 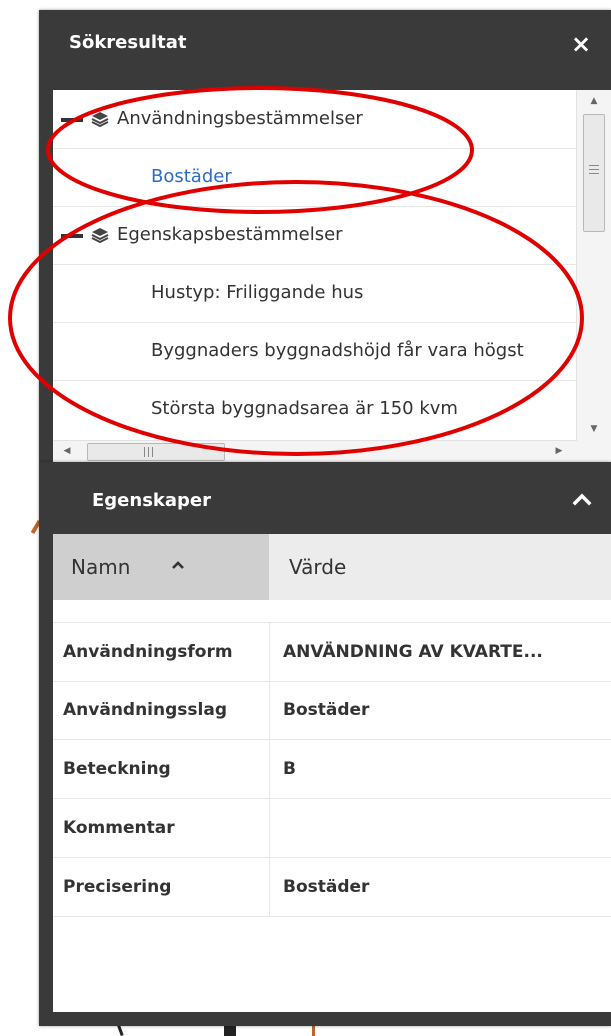 I want to click on scrollbar-corner, so click(x=594, y=451).